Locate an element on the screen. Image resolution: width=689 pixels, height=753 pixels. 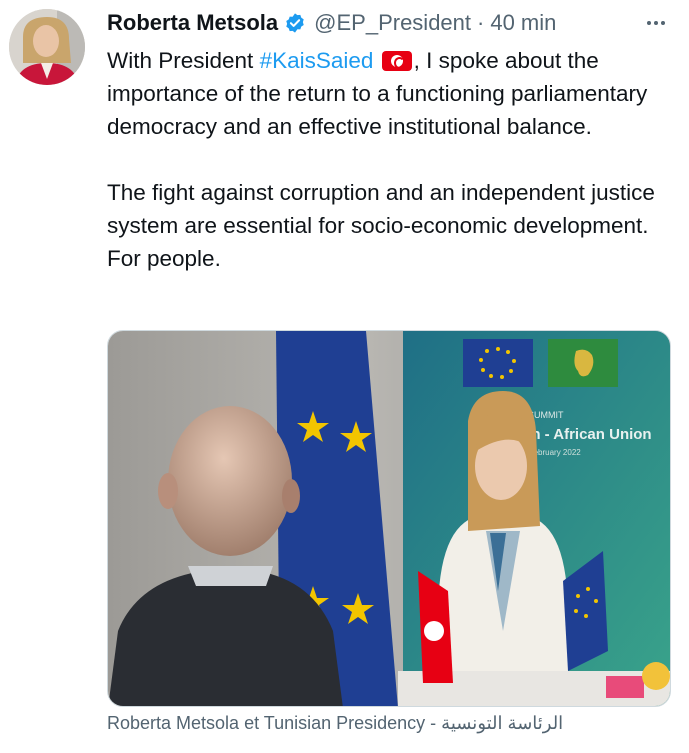
tweet-text-intro: With President is located at coordinates (183, 60).